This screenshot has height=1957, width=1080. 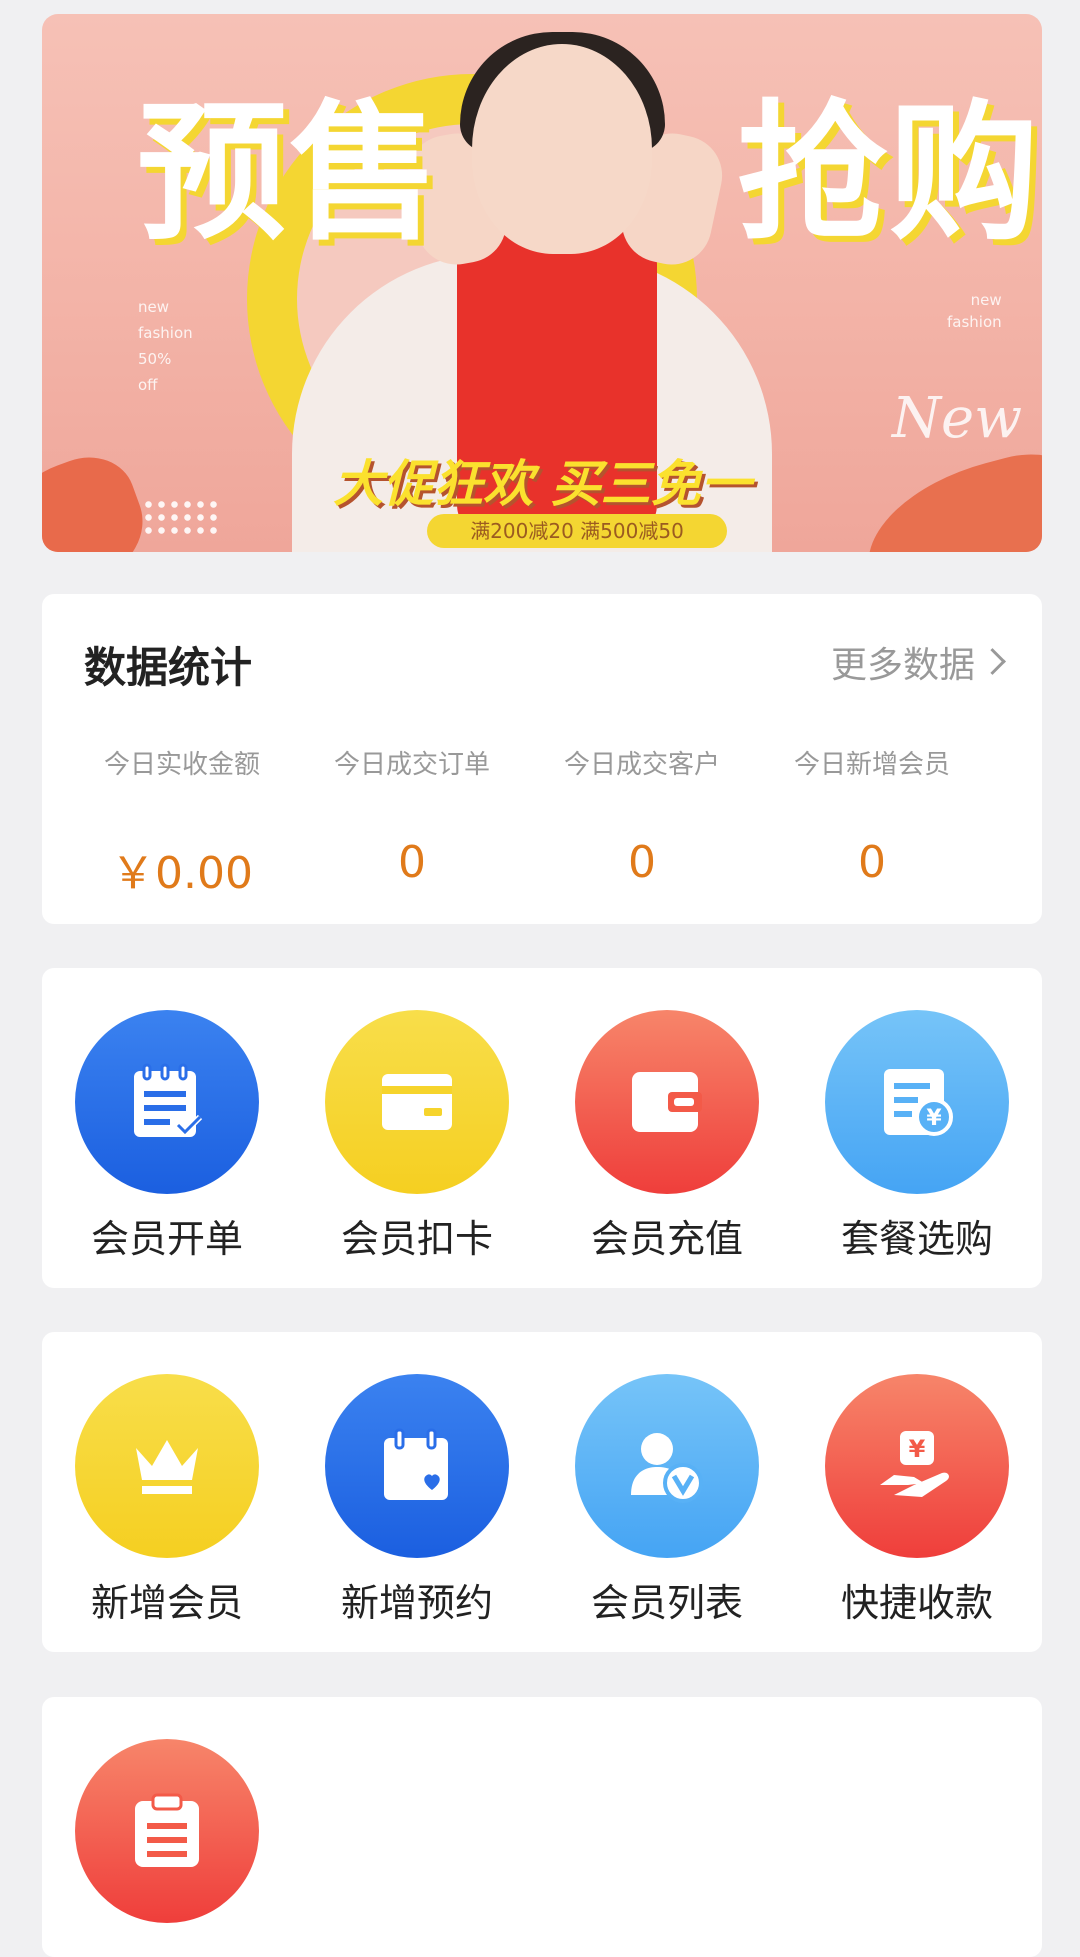 What do you see at coordinates (917, 1500) in the screenshot?
I see `quick-payment-button: ¥ 快捷收款` at bounding box center [917, 1500].